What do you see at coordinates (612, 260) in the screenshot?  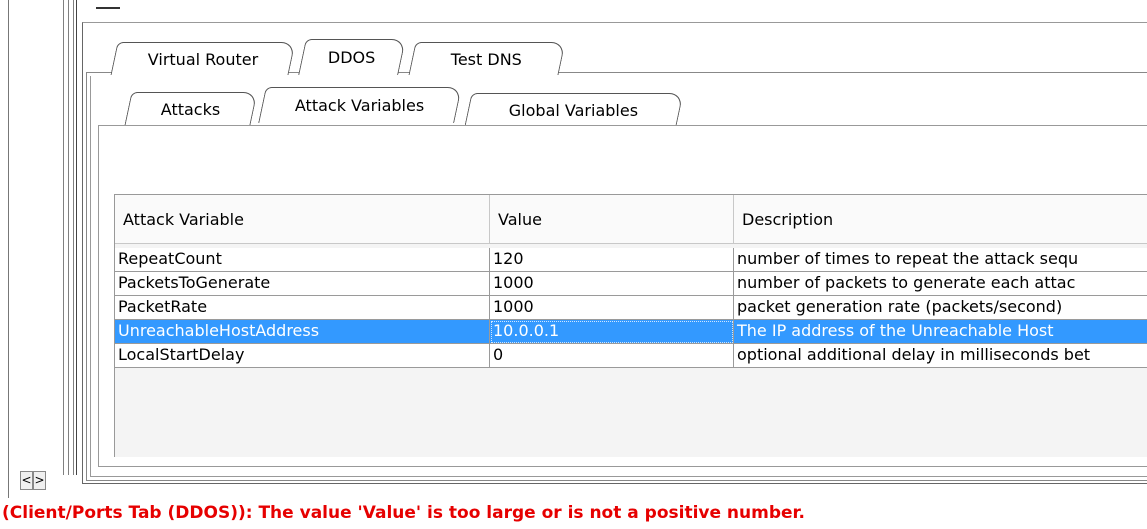 I see `cell-value: 120` at bounding box center [612, 260].